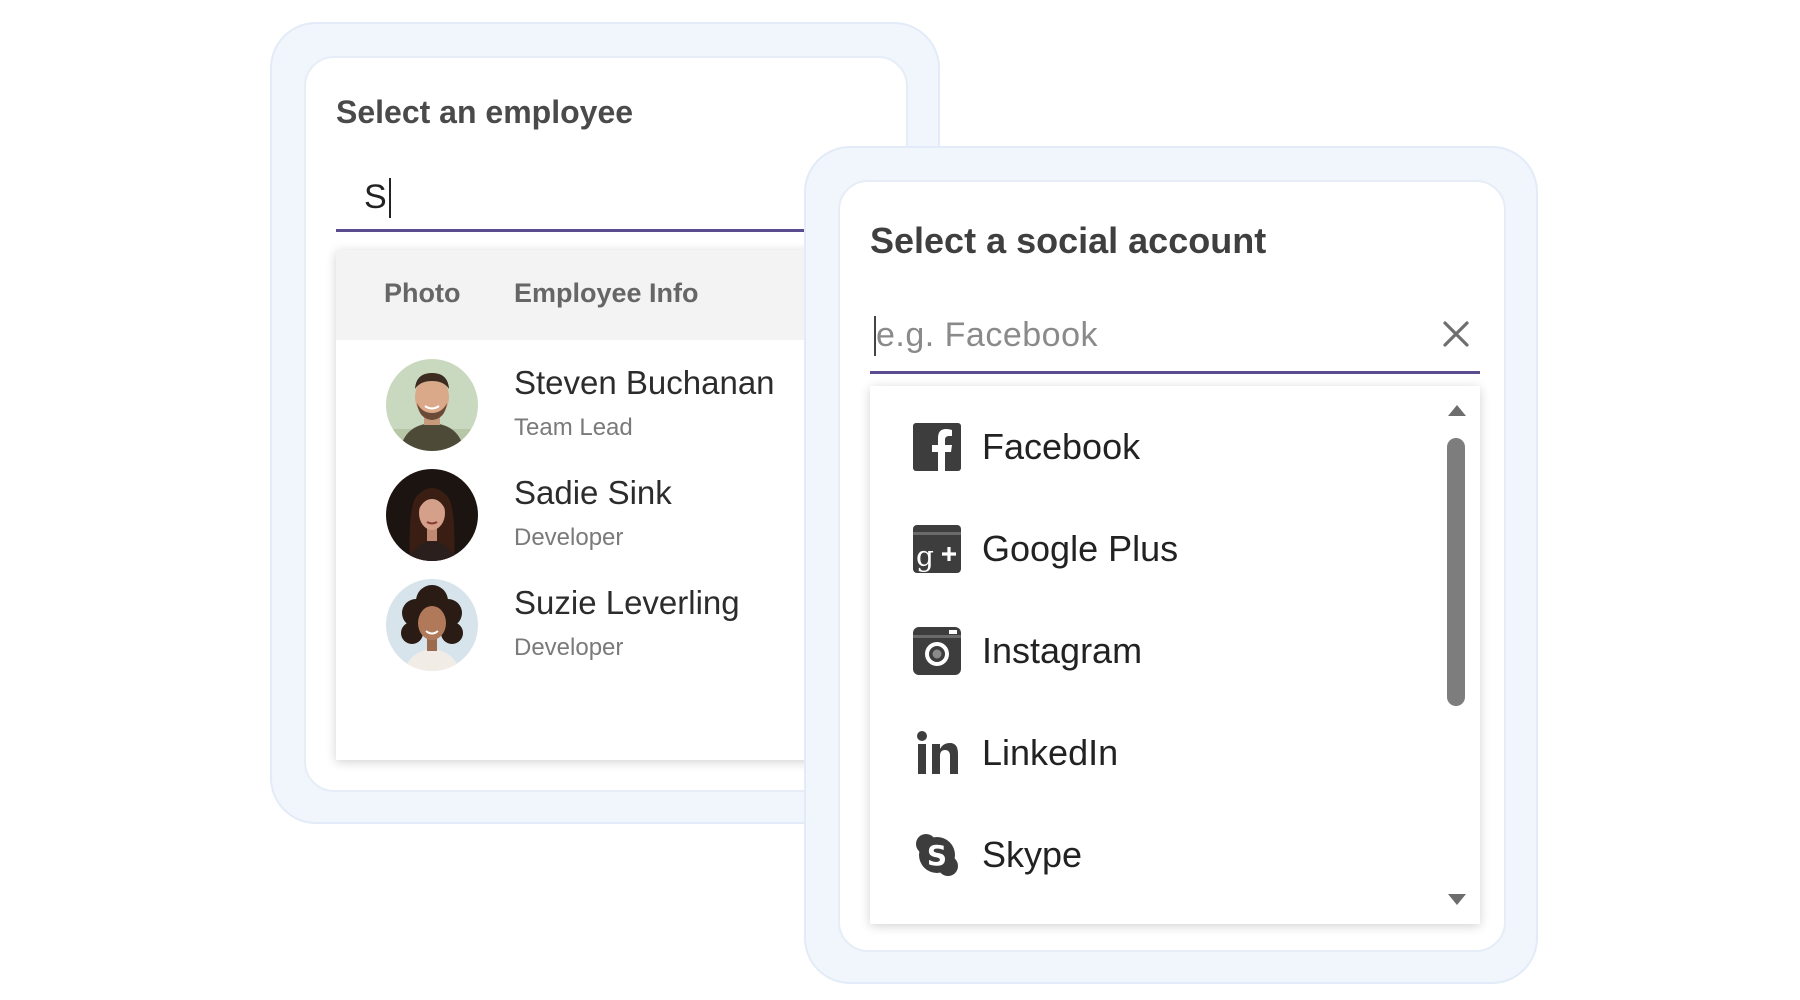 The height and width of the screenshot is (1000, 1800). Describe the element at coordinates (1050, 752) in the screenshot. I see `social-item-label: LinkedIn` at that location.